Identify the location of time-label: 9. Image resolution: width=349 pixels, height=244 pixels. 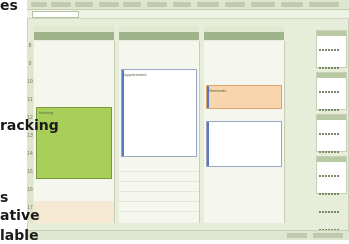
(30, 64).